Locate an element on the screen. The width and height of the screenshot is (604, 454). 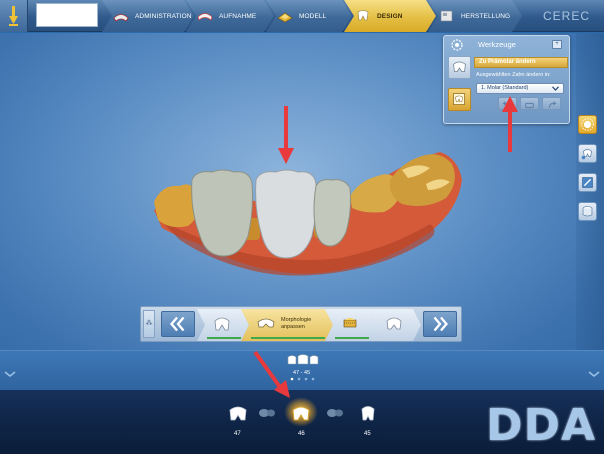
milling-unit-icon is located at coordinates (447, 16).